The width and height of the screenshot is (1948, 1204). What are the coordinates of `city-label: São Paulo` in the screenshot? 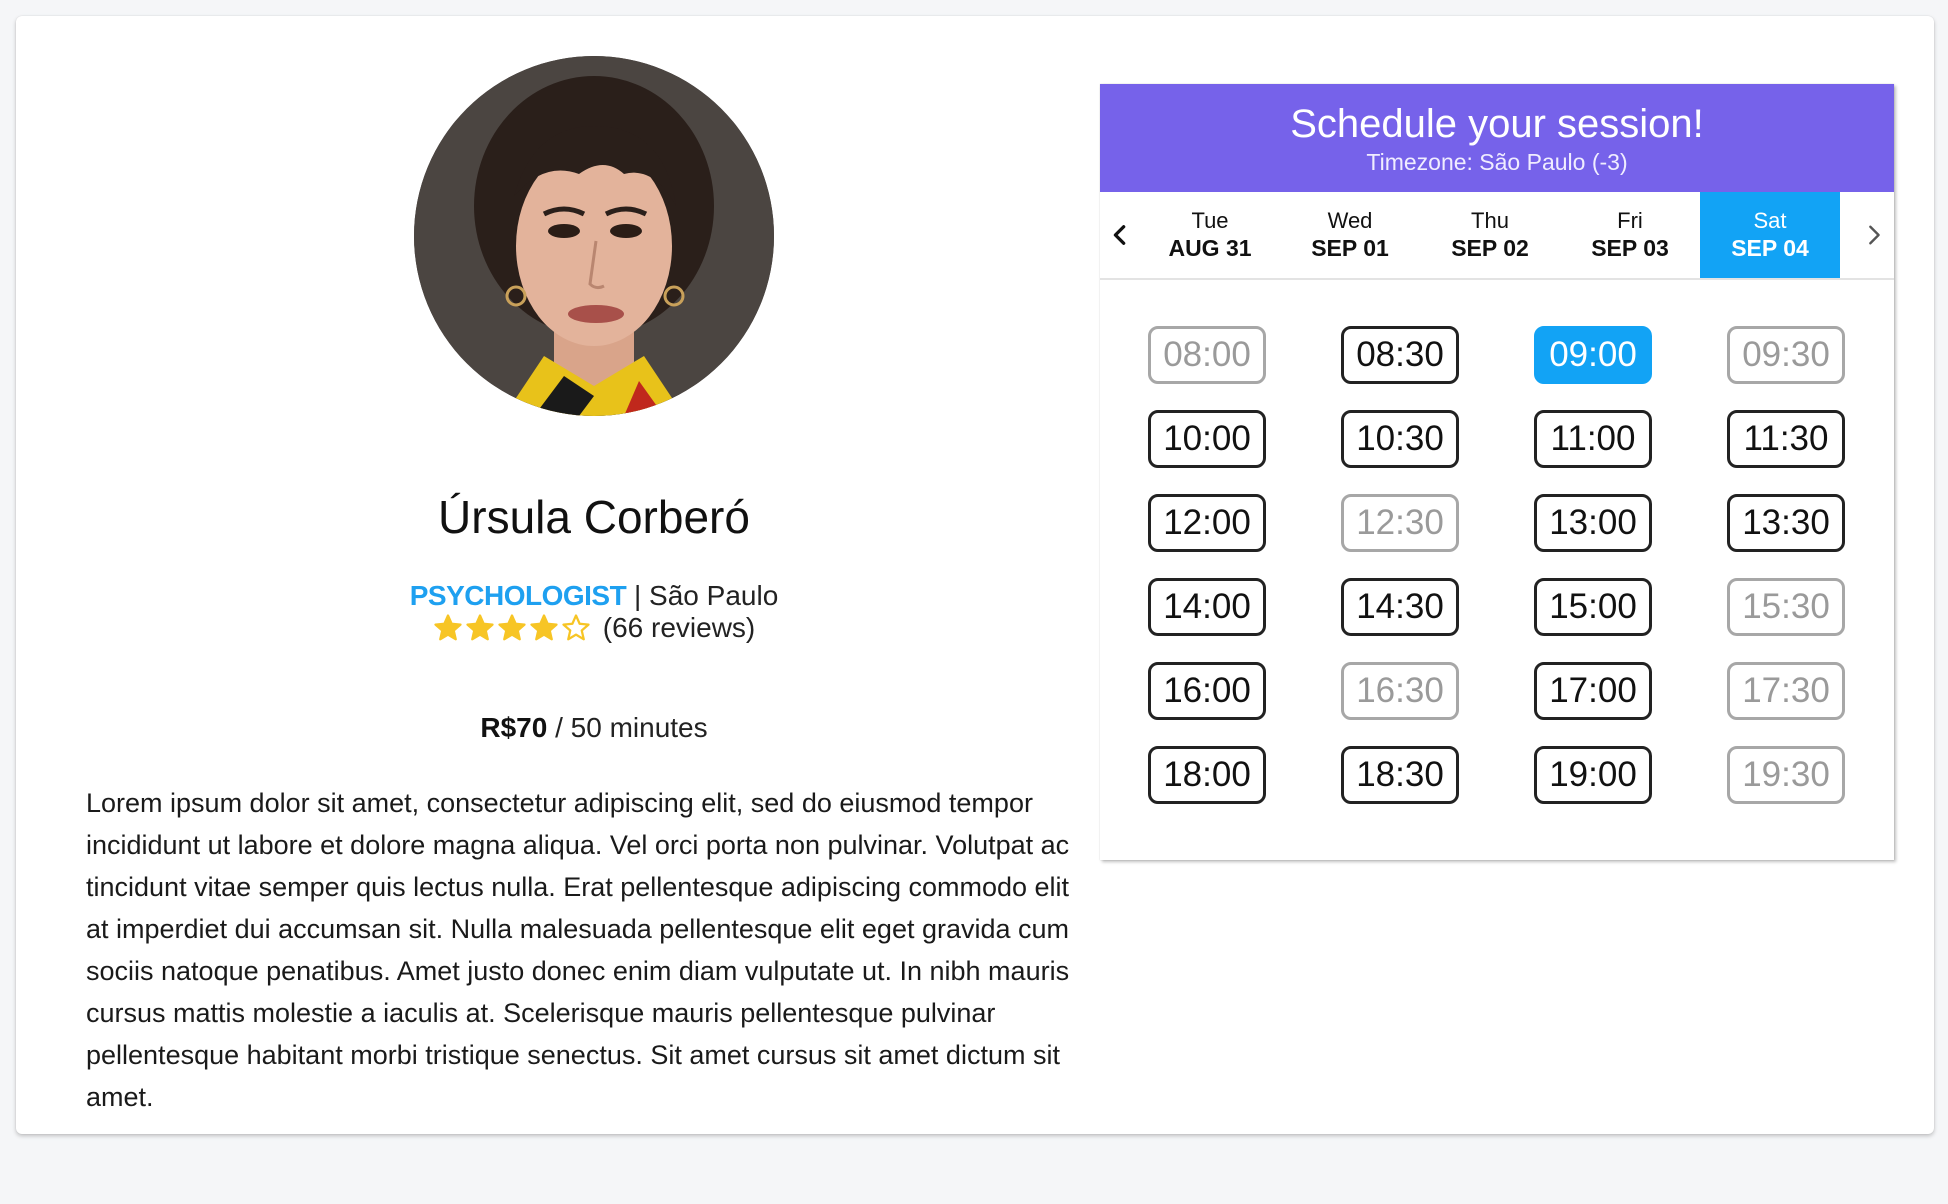 It's located at (714, 595).